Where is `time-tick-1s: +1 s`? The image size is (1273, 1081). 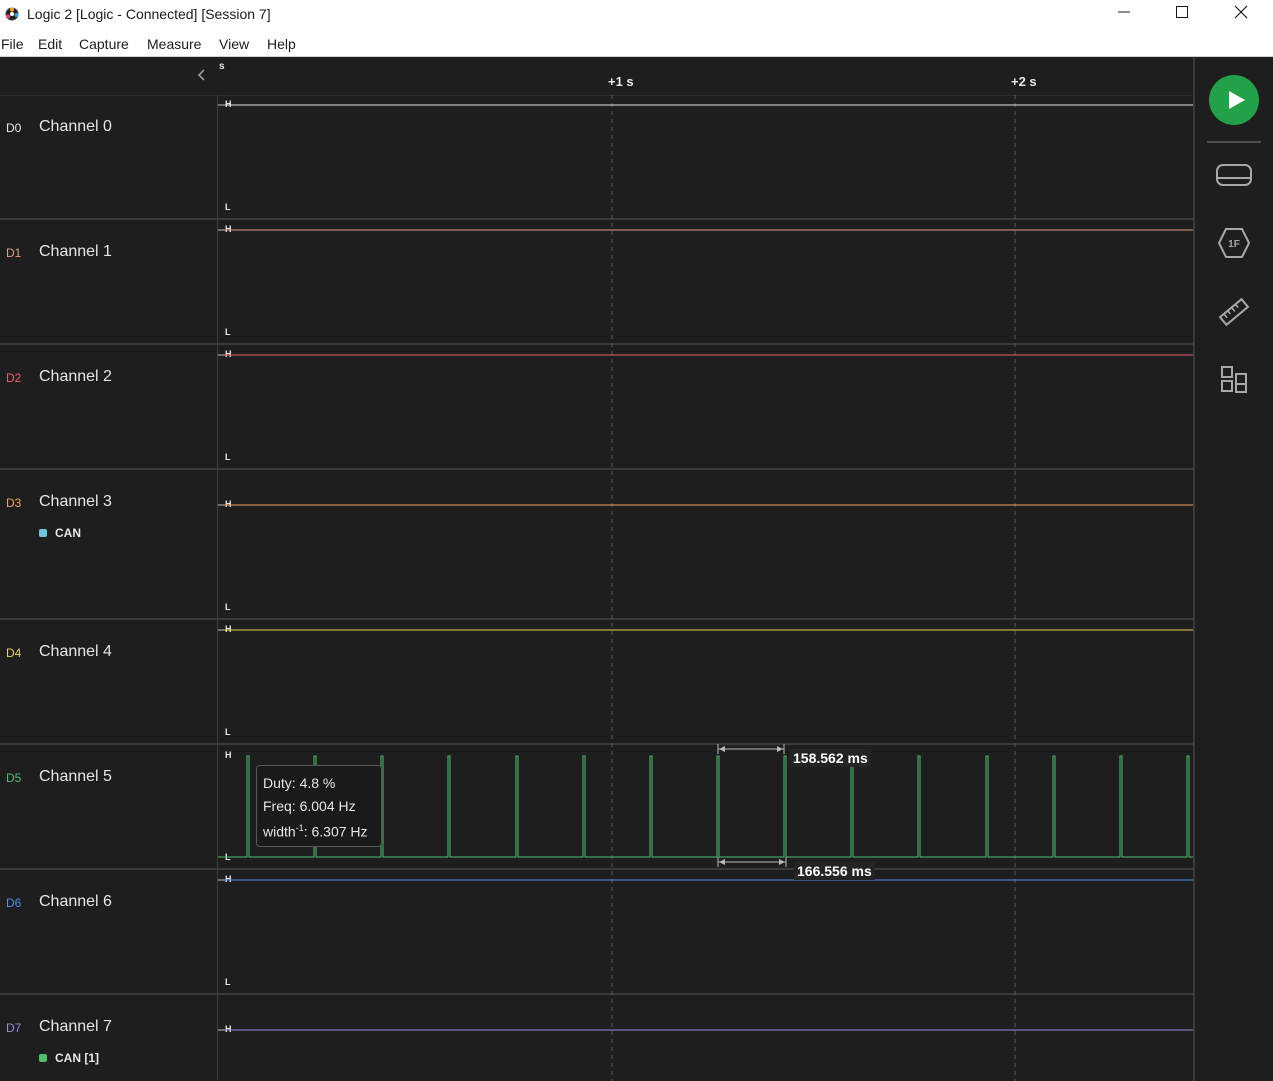
time-tick-1s: +1 s is located at coordinates (621, 81).